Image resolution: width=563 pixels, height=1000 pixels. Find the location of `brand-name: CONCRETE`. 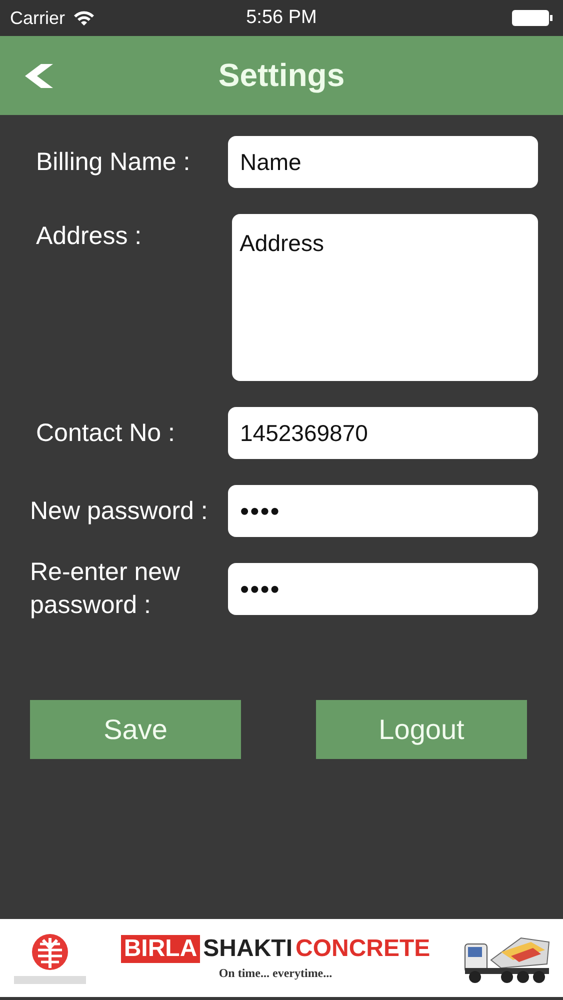

brand-name: CONCRETE is located at coordinates (363, 949).